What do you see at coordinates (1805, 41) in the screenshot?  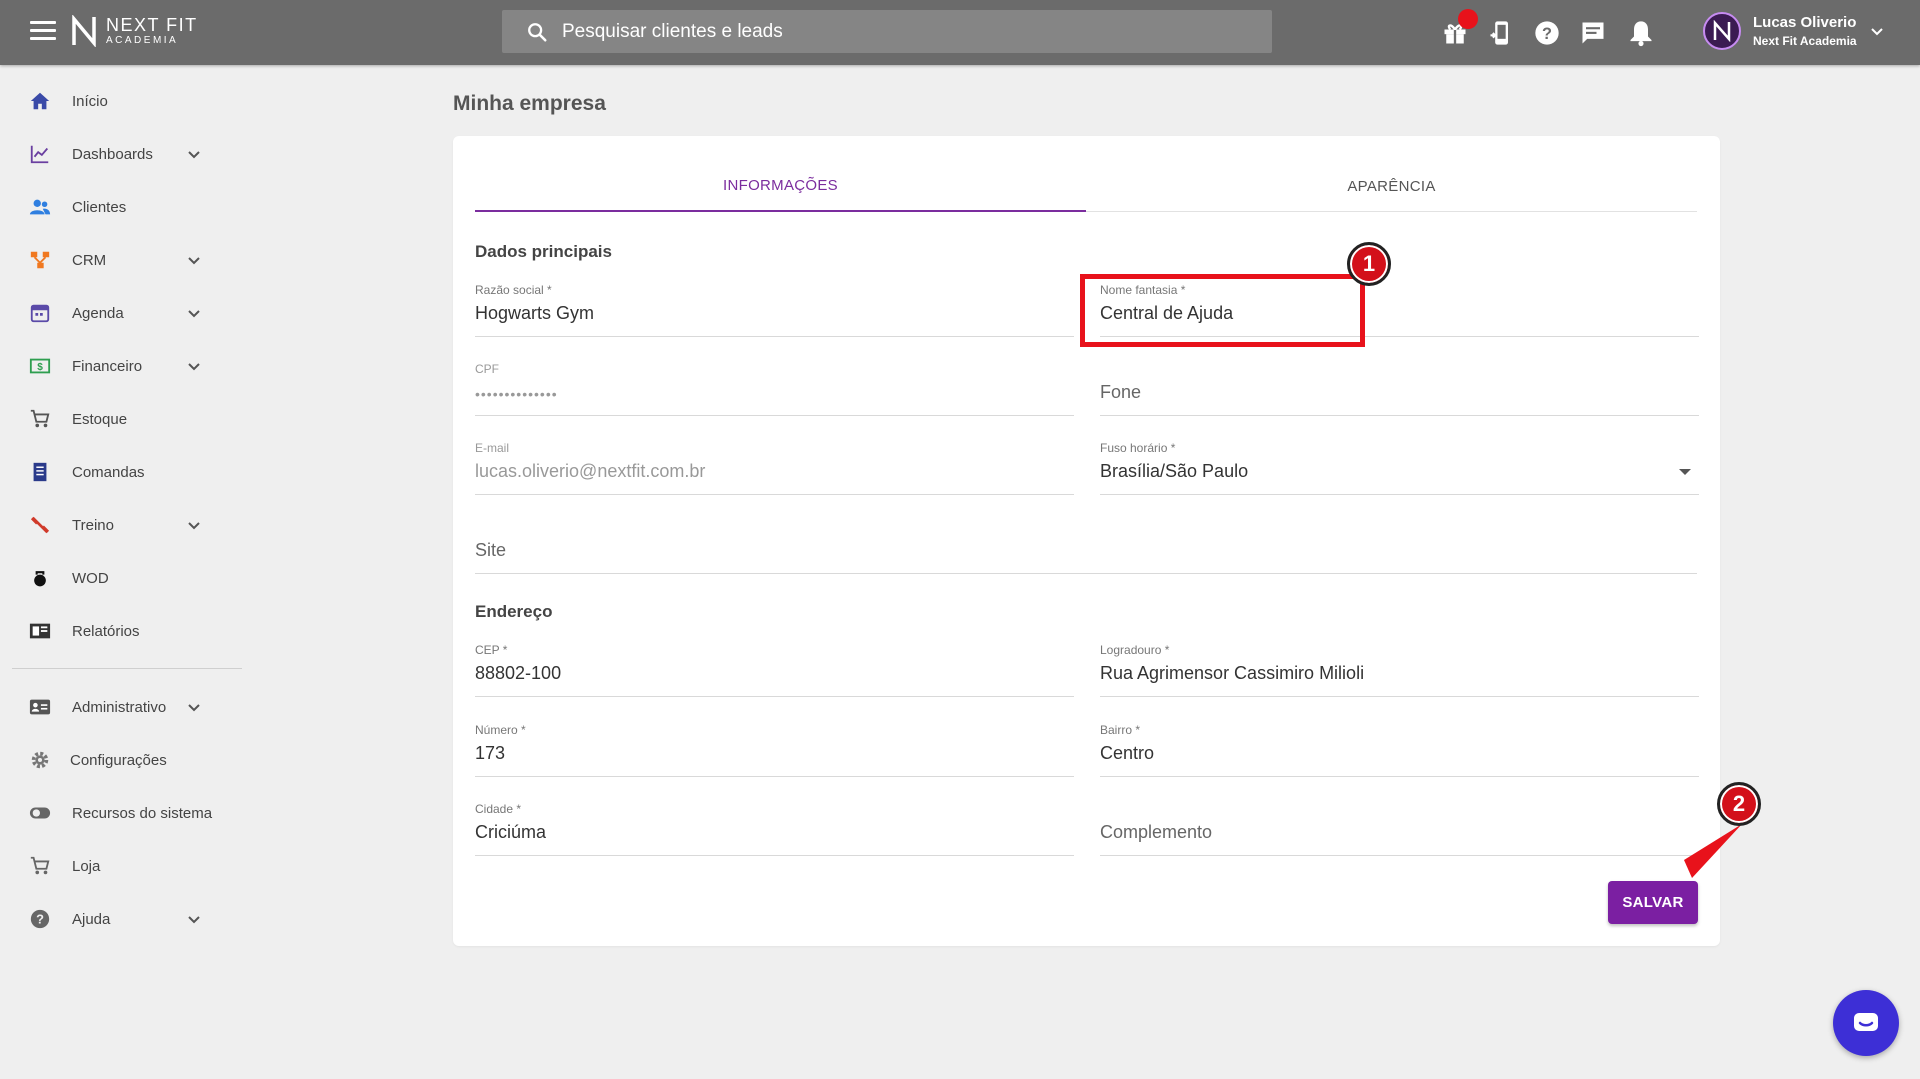 I see `user-company: Next Fit Academia` at bounding box center [1805, 41].